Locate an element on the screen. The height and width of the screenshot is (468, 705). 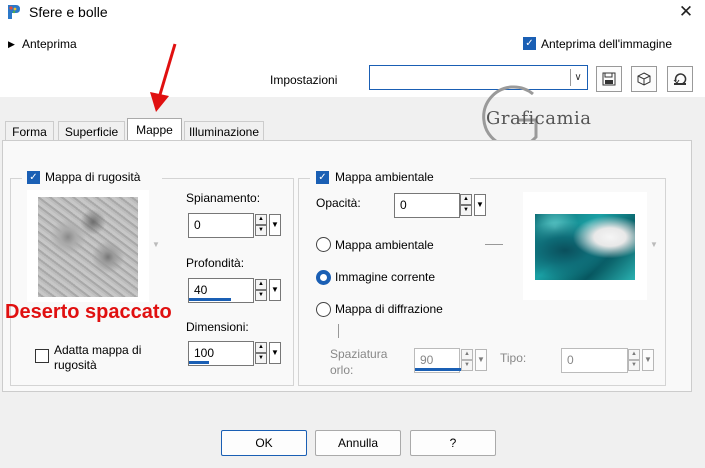
opacity-label: Opacità: is located at coordinates (338, 203).